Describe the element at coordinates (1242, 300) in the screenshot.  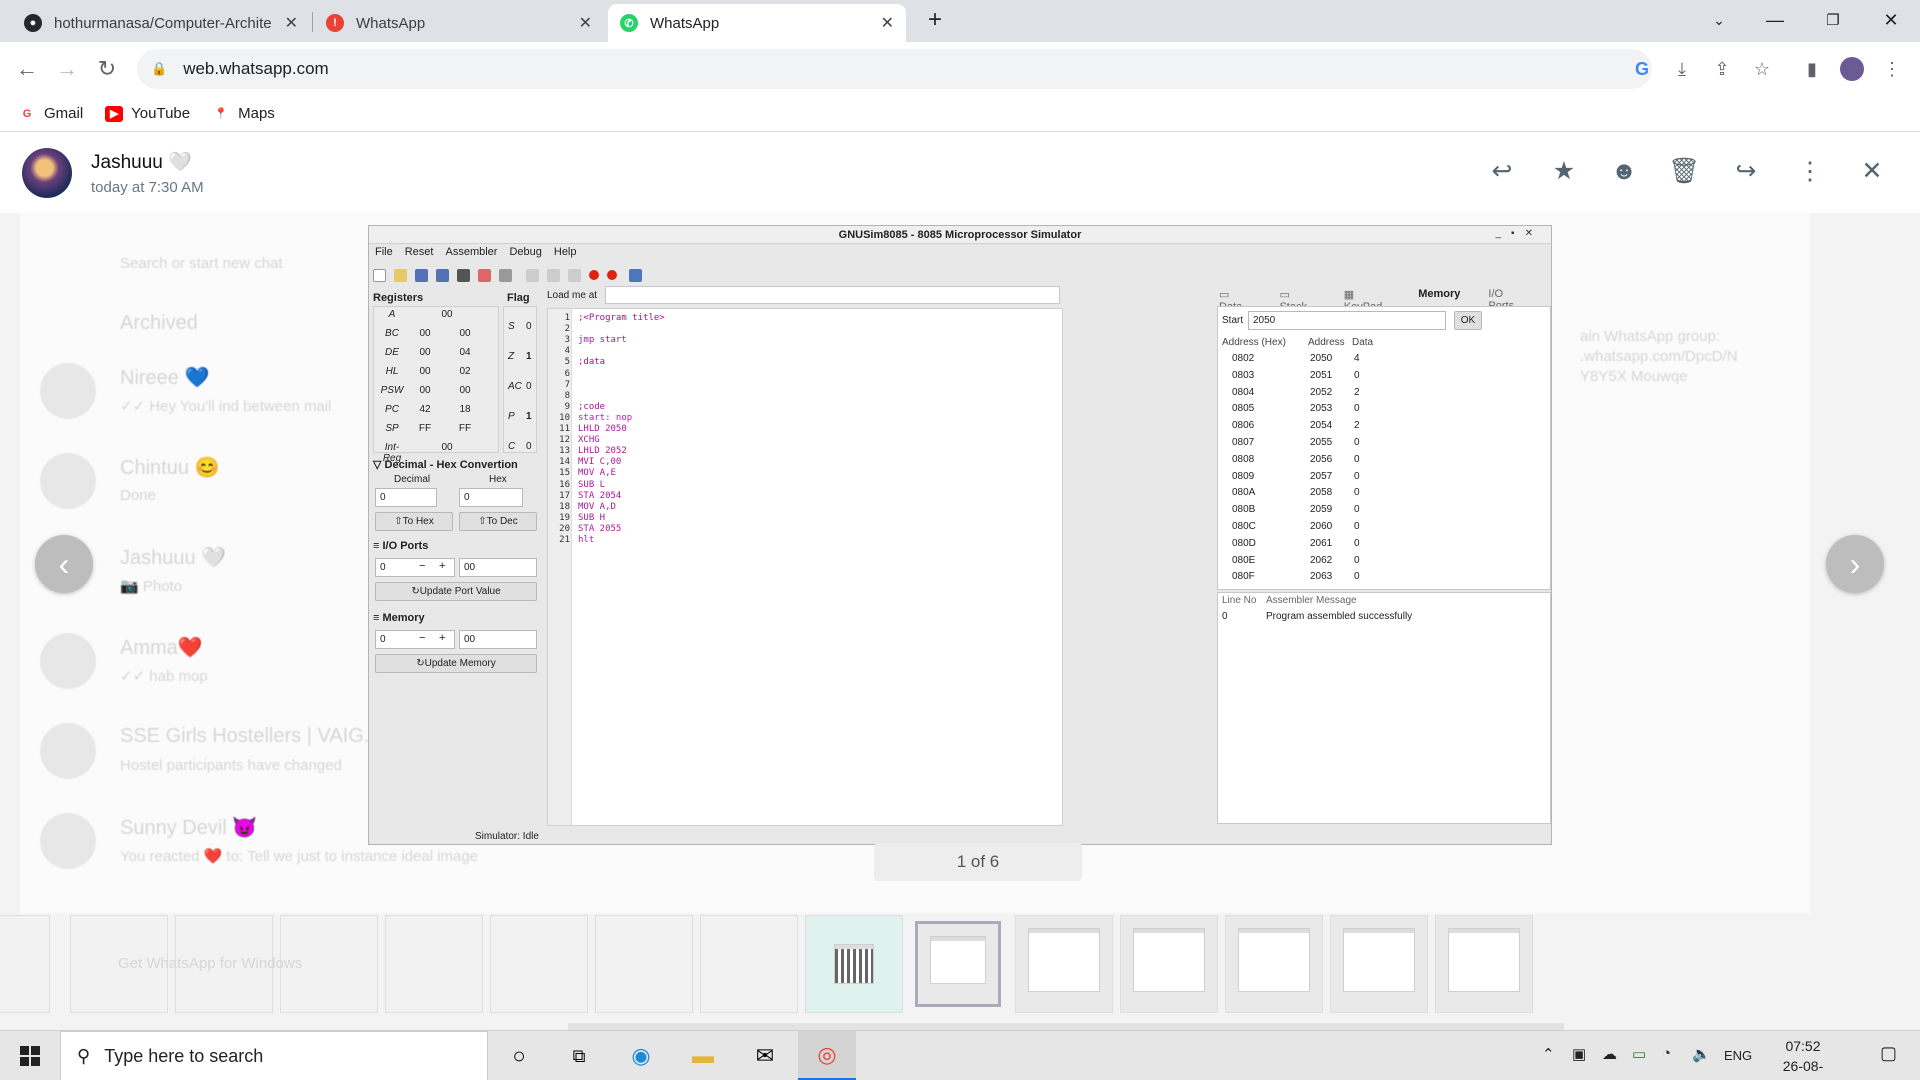
I see `tab-data: ▭ Data` at that location.